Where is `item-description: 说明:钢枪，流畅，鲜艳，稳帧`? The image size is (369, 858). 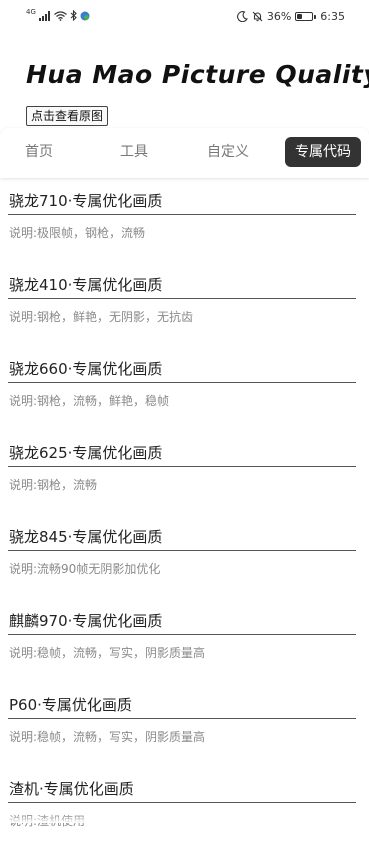
item-description: 说明:钢枪，流畅，鲜艳，稳帧 is located at coordinates (89, 401).